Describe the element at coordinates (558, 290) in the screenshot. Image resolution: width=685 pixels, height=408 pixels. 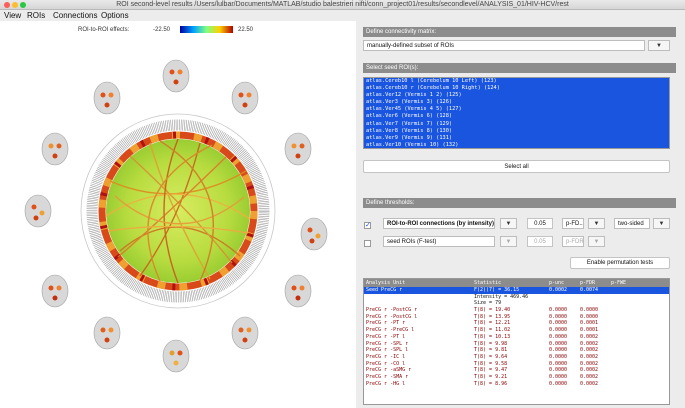
I see `cell-punc: 0.0002` at that location.